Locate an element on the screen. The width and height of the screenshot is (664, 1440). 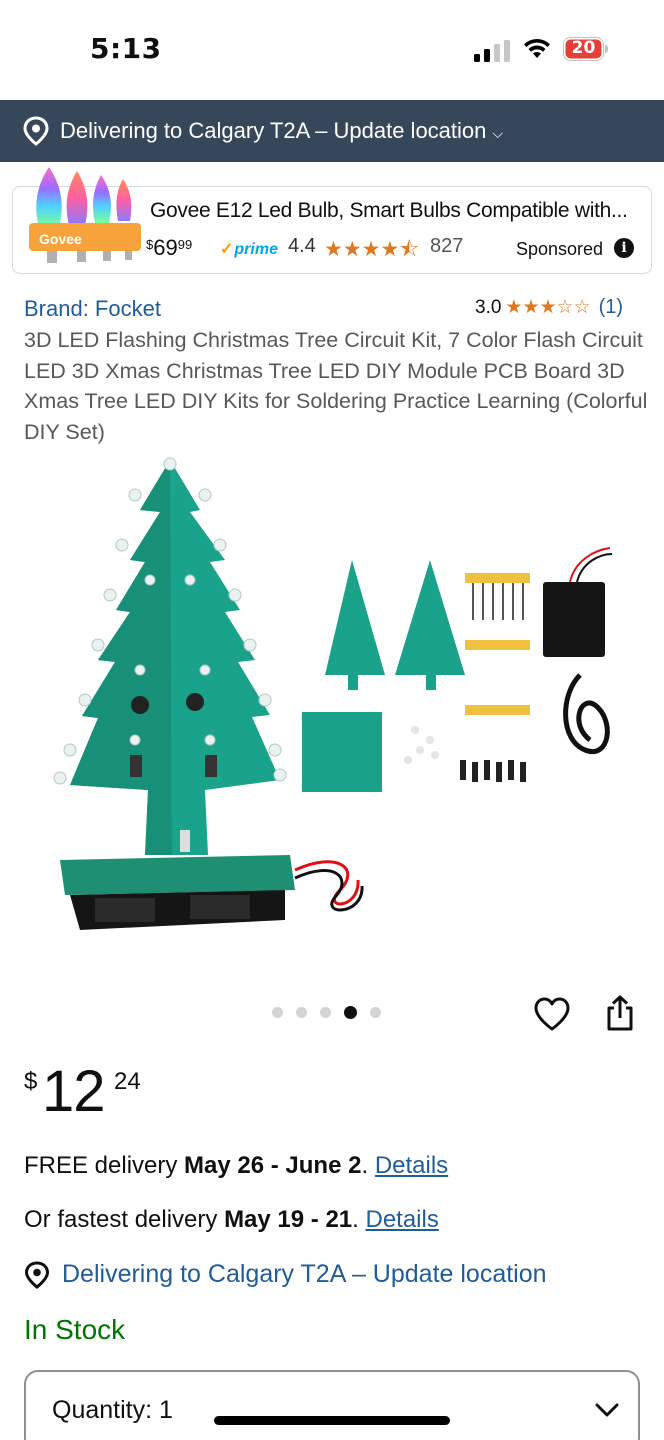
price-whole: 12 is located at coordinates (74, 1091).